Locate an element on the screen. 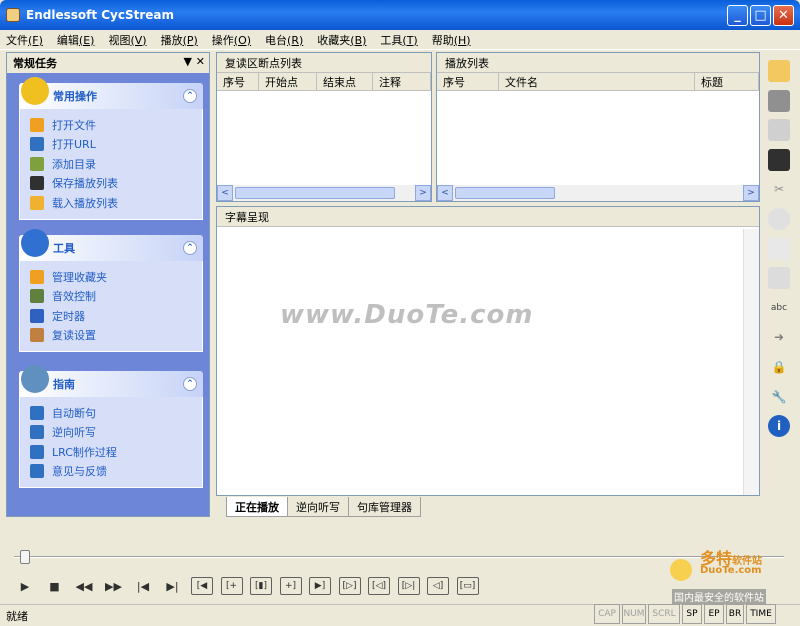 Image resolution: width=800 pixels, height=626 pixels. task-link: 管理收藏夹 is located at coordinates (116, 277).